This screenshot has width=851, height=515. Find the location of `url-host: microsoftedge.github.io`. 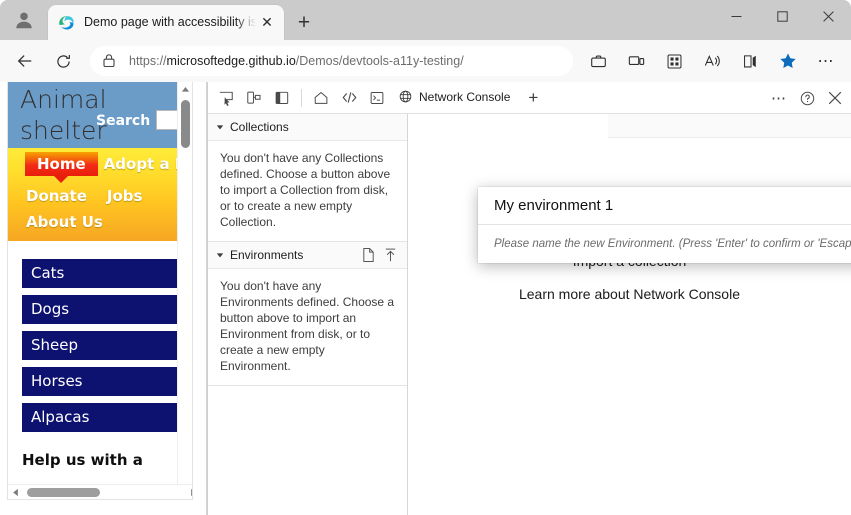

url-host: microsoftedge.github.io is located at coordinates (231, 61).